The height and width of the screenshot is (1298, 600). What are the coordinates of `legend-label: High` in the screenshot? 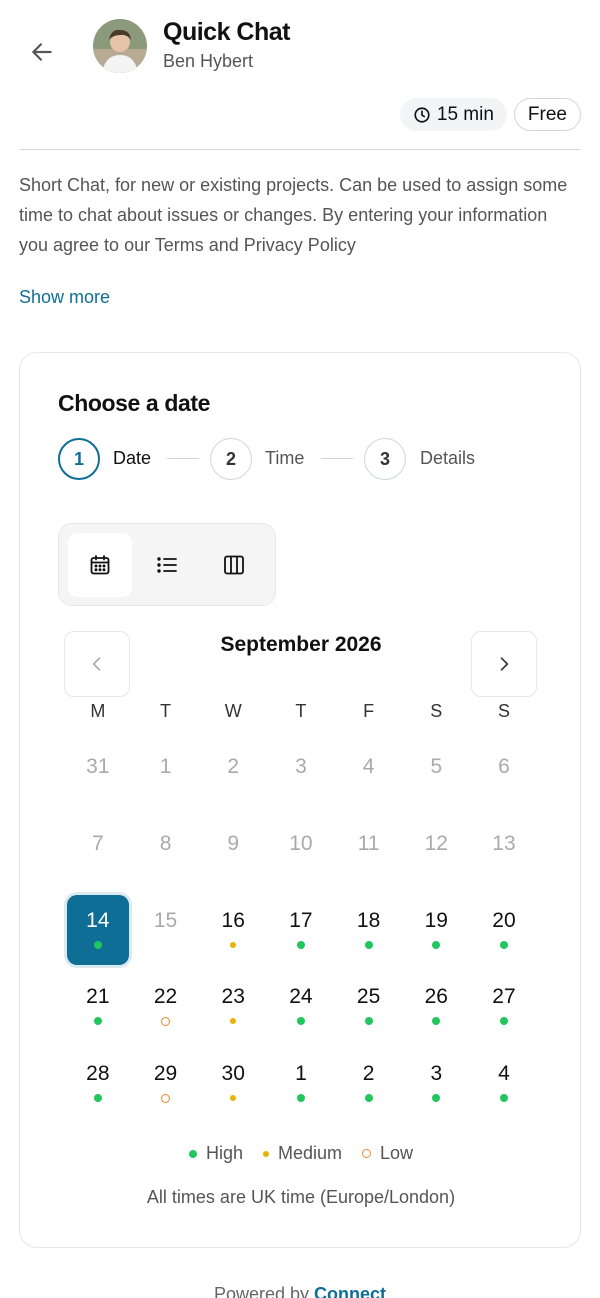 It's located at (224, 1153).